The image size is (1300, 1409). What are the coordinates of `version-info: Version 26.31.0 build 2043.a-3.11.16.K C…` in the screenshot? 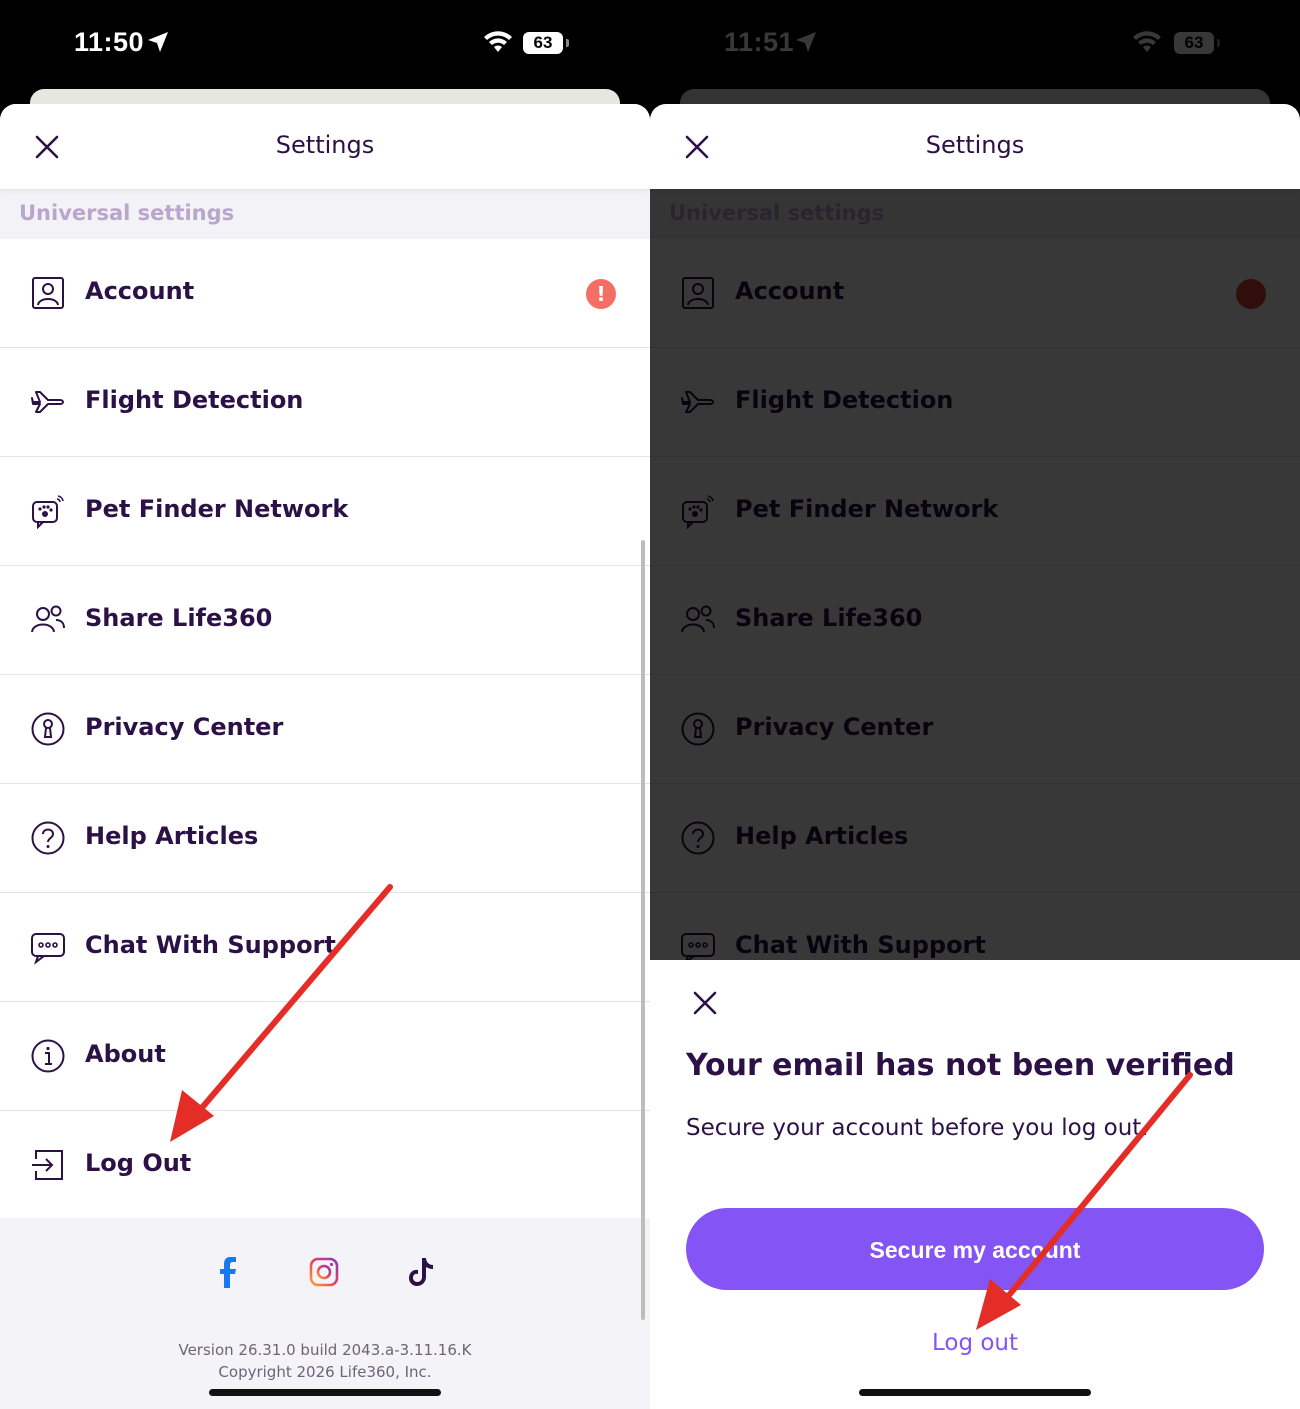 It's located at (325, 1361).